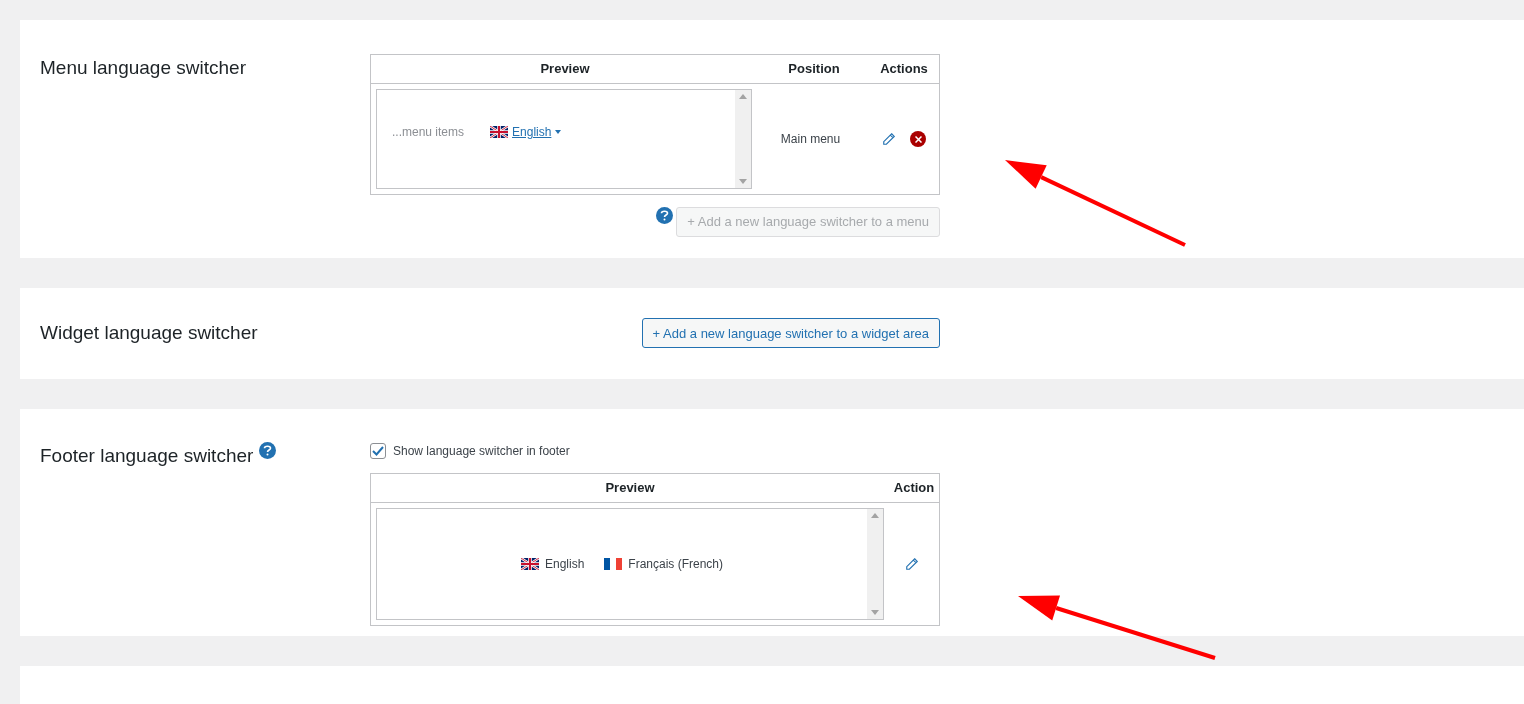 Image resolution: width=1524 pixels, height=704 pixels. Describe the element at coordinates (481, 452) in the screenshot. I see `checkbox-label: Show language switcher in footer` at that location.